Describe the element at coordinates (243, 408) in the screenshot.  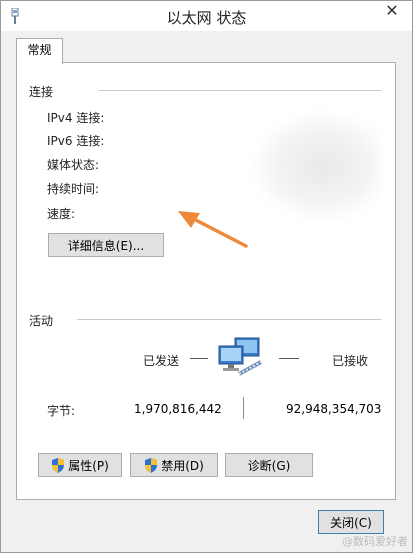
I see `activity-divider` at that location.